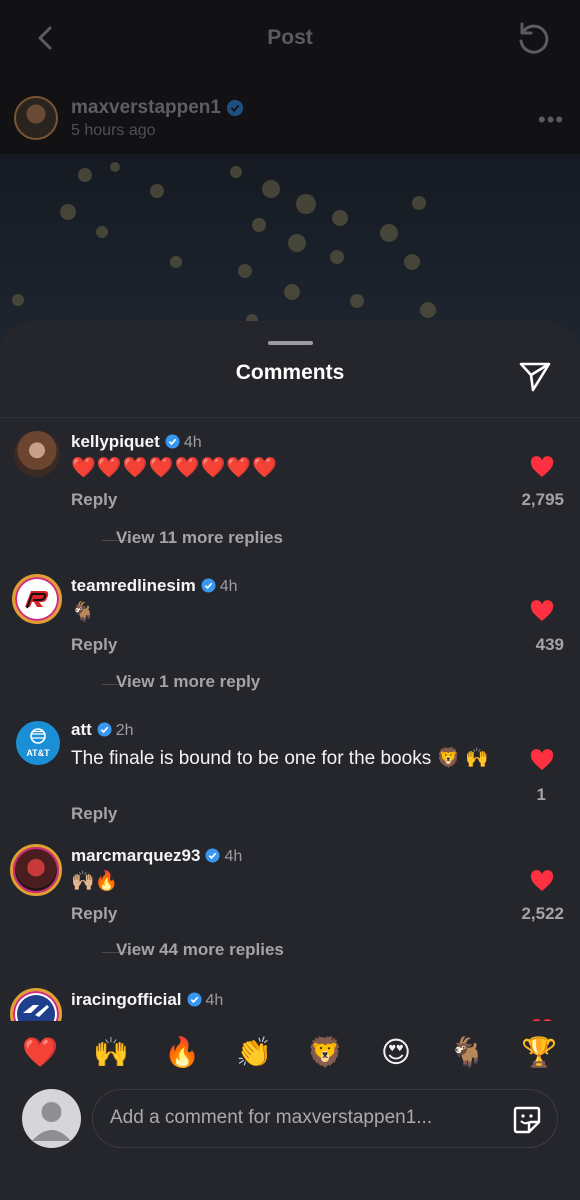 The width and height of the screenshot is (580, 1200). What do you see at coordinates (290, 372) in the screenshot?
I see `comments-title: Comments` at bounding box center [290, 372].